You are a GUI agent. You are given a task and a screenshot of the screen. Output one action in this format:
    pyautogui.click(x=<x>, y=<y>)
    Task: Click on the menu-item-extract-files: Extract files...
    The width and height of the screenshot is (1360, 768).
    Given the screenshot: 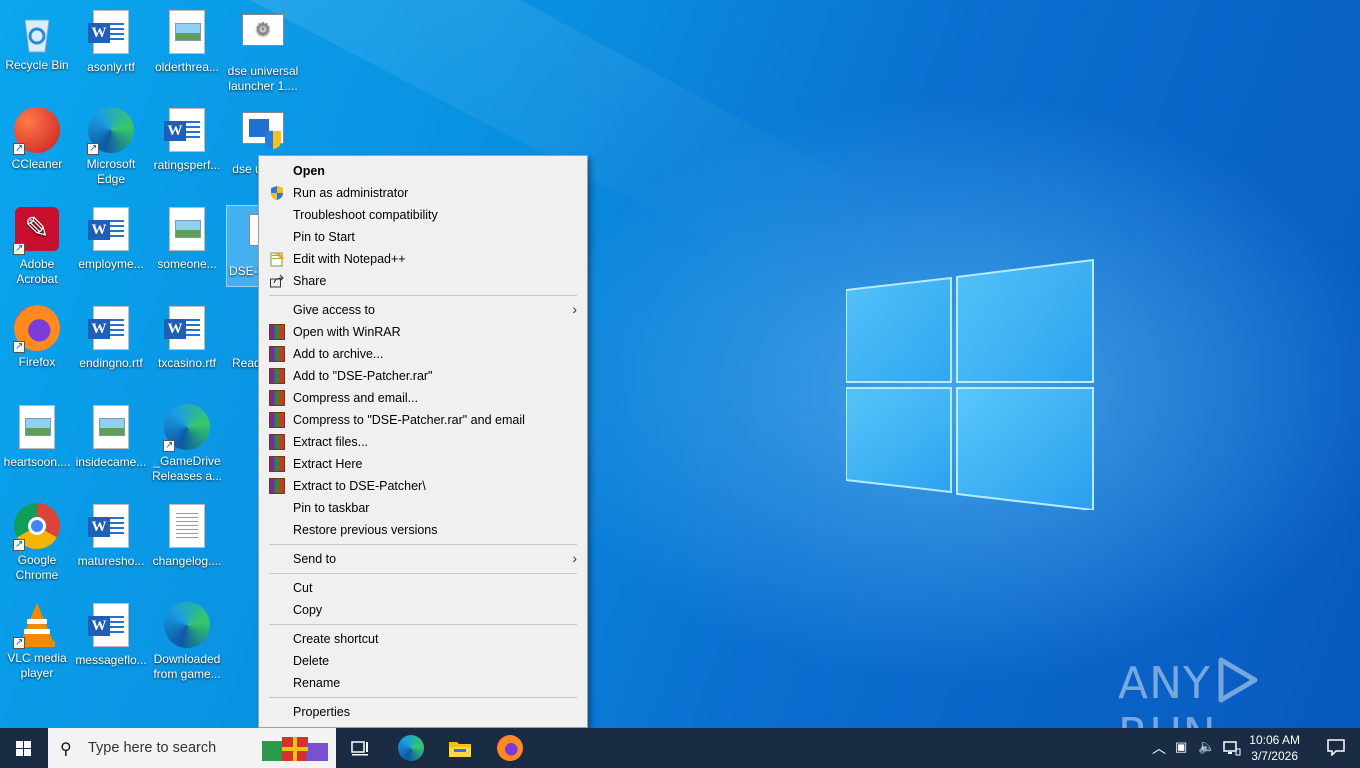 What is the action you would take?
    pyautogui.click(x=423, y=442)
    